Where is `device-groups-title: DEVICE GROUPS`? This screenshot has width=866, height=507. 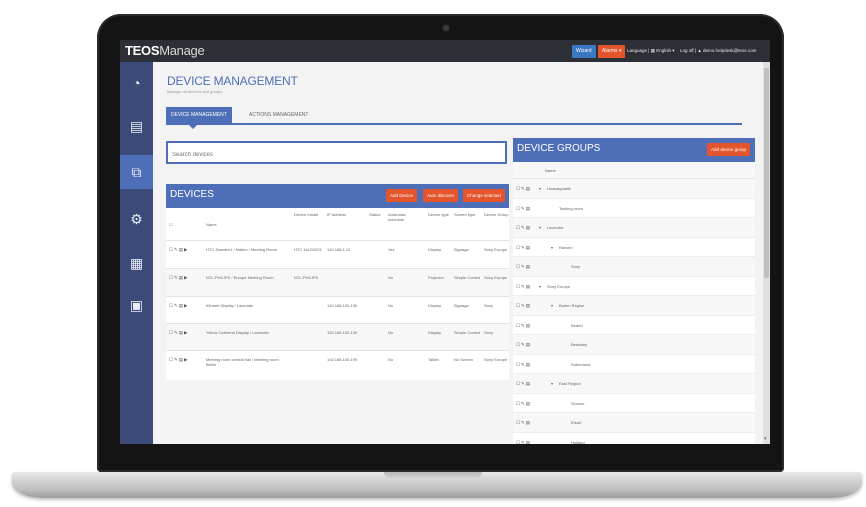
device-groups-title: DEVICE GROUPS is located at coordinates (559, 148).